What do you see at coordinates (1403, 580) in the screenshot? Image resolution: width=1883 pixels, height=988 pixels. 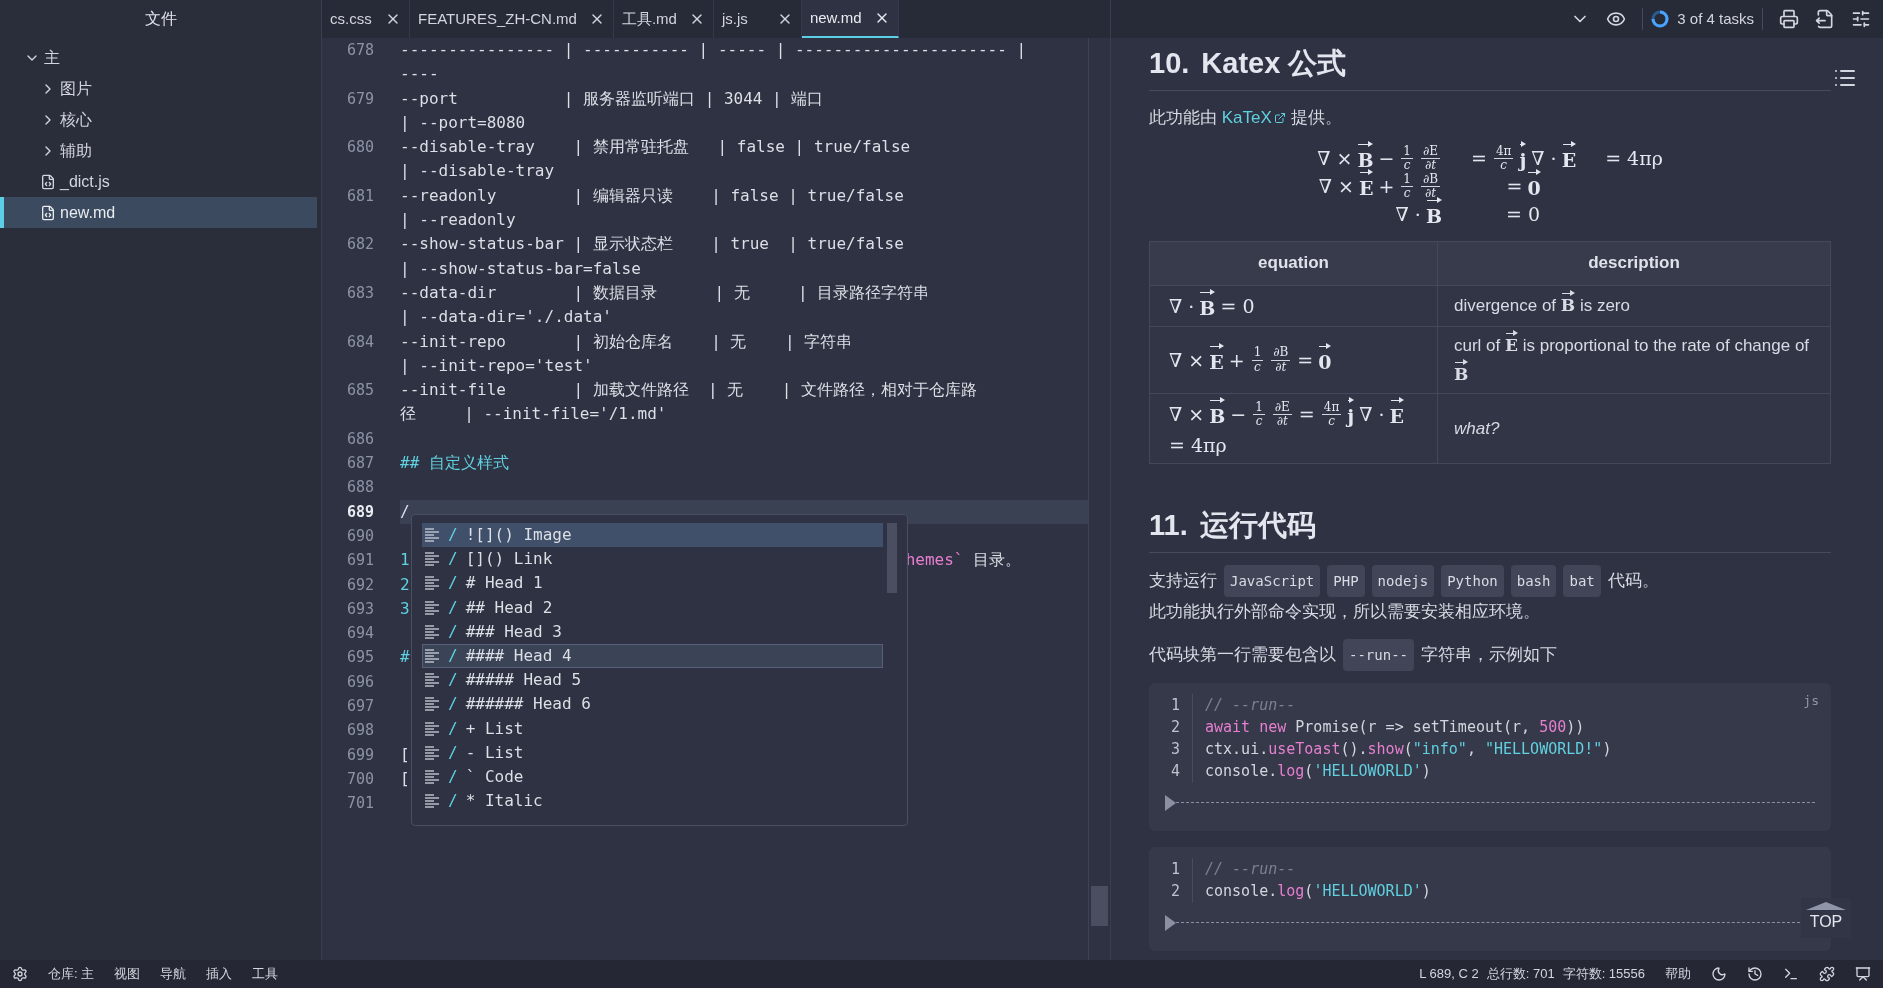 I see `inline-code: nodejs` at bounding box center [1403, 580].